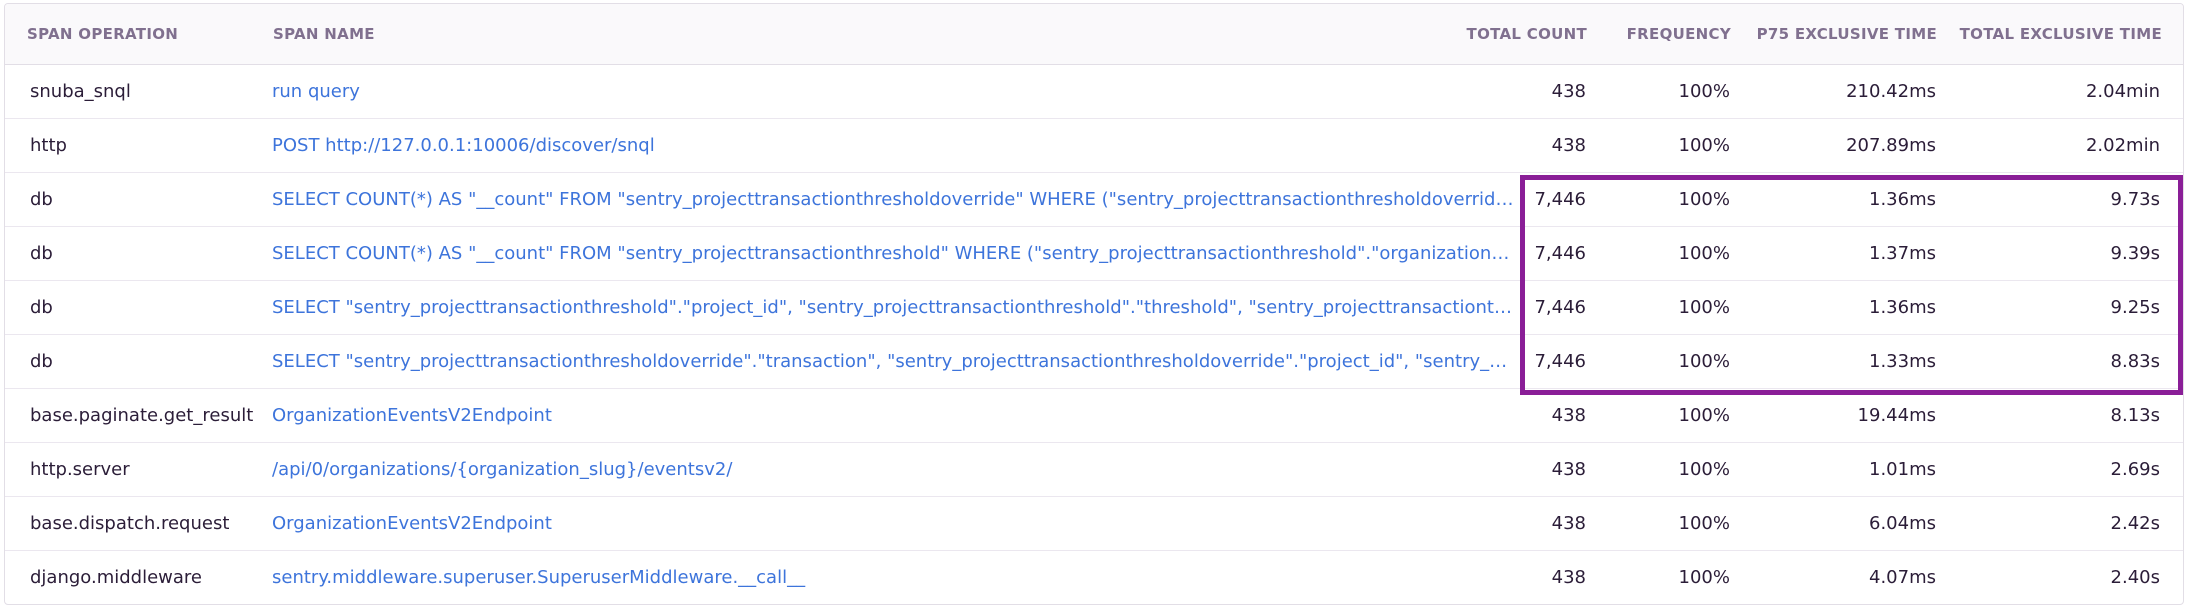 The height and width of the screenshot is (611, 2187). I want to click on total-exclusive-time: 9.39s, so click(2135, 253).